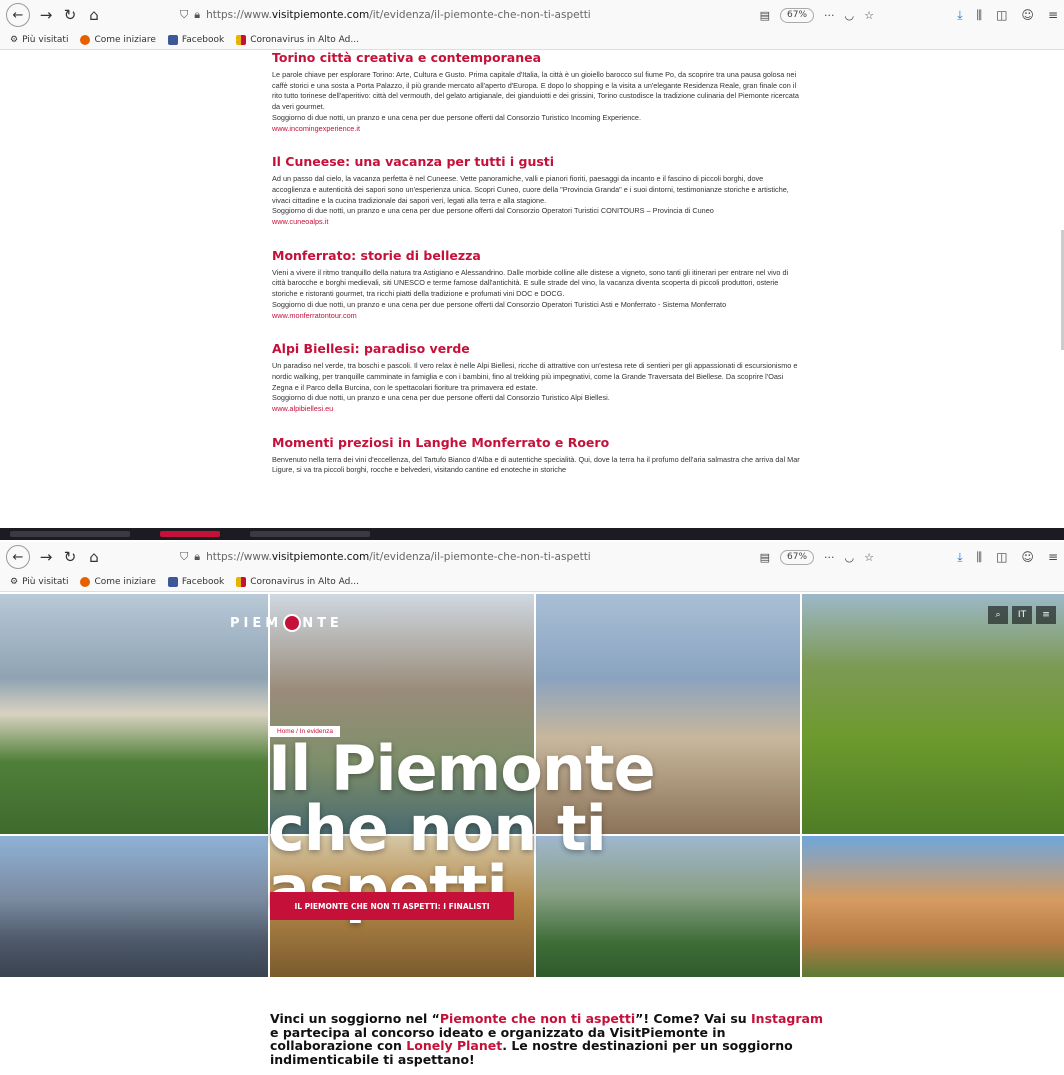 This screenshot has width=1064, height=1075. I want to click on photo-monviso, so click(134, 906).